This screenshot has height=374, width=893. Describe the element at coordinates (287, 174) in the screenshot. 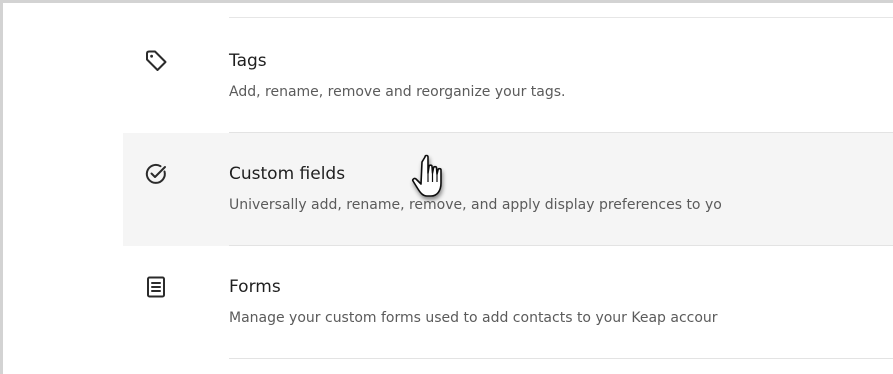

I see `settings-item-title: Custom fields` at that location.